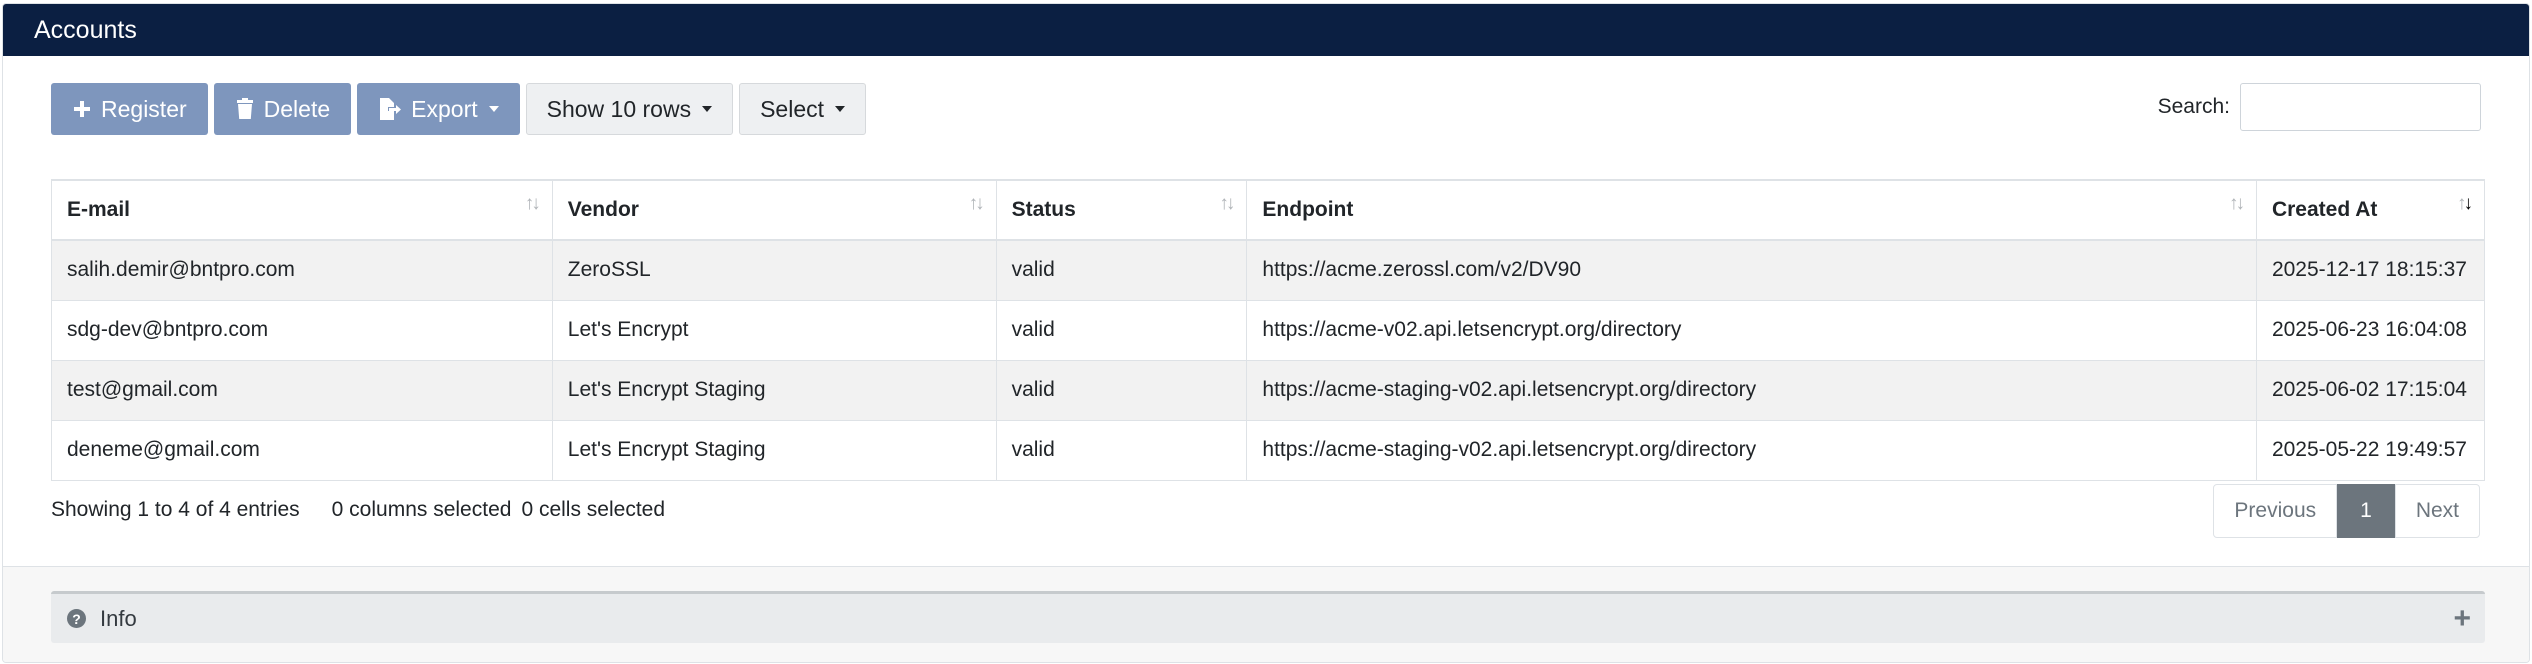 The image size is (2532, 664). I want to click on cells-selected: 0 cells selected, so click(593, 509).